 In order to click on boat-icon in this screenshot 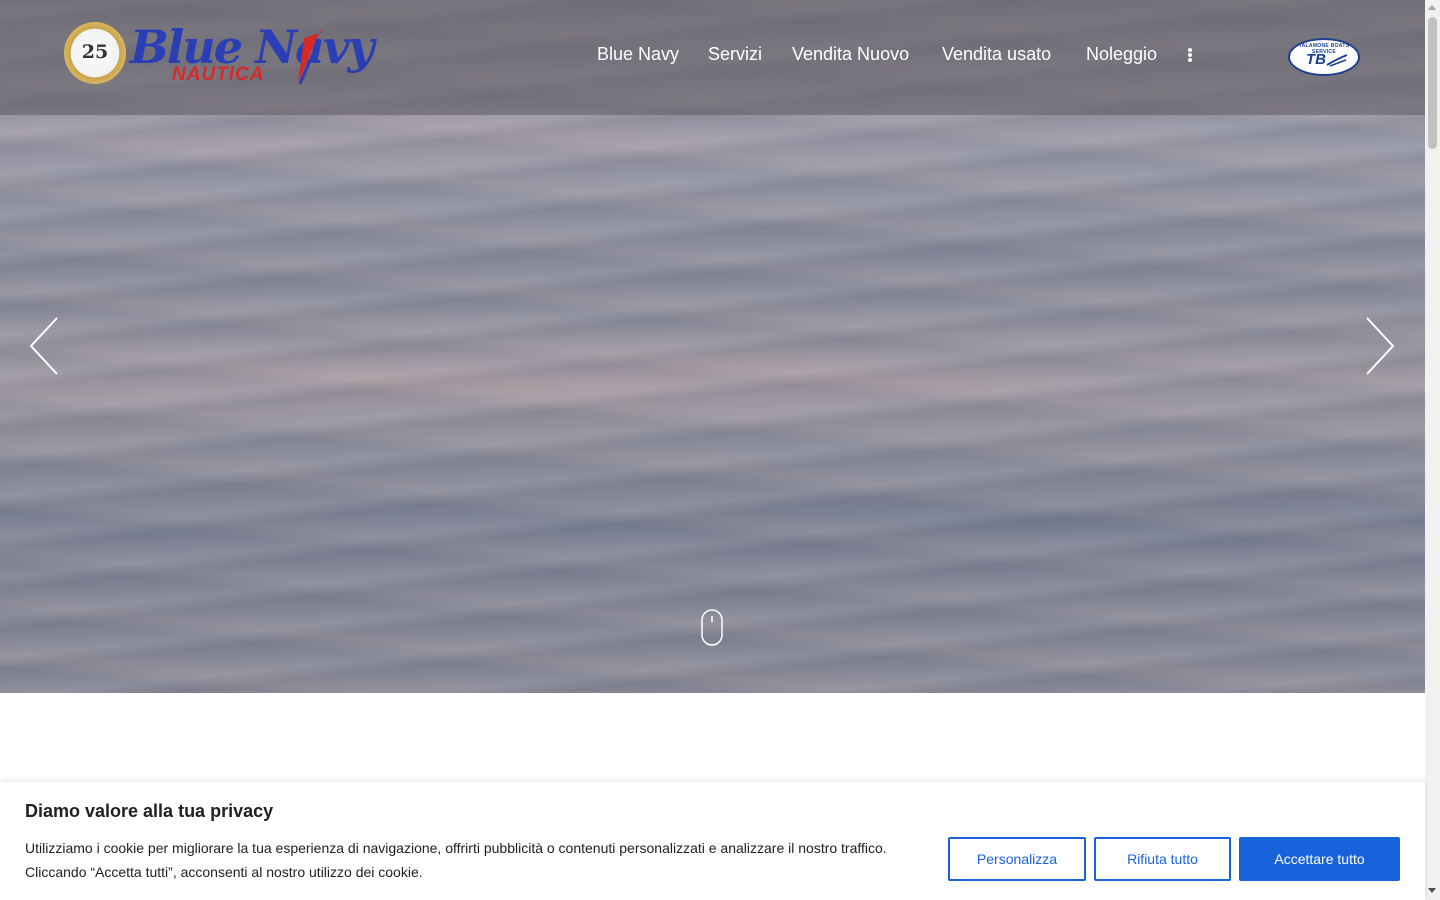, I will do `click(1337, 60)`.